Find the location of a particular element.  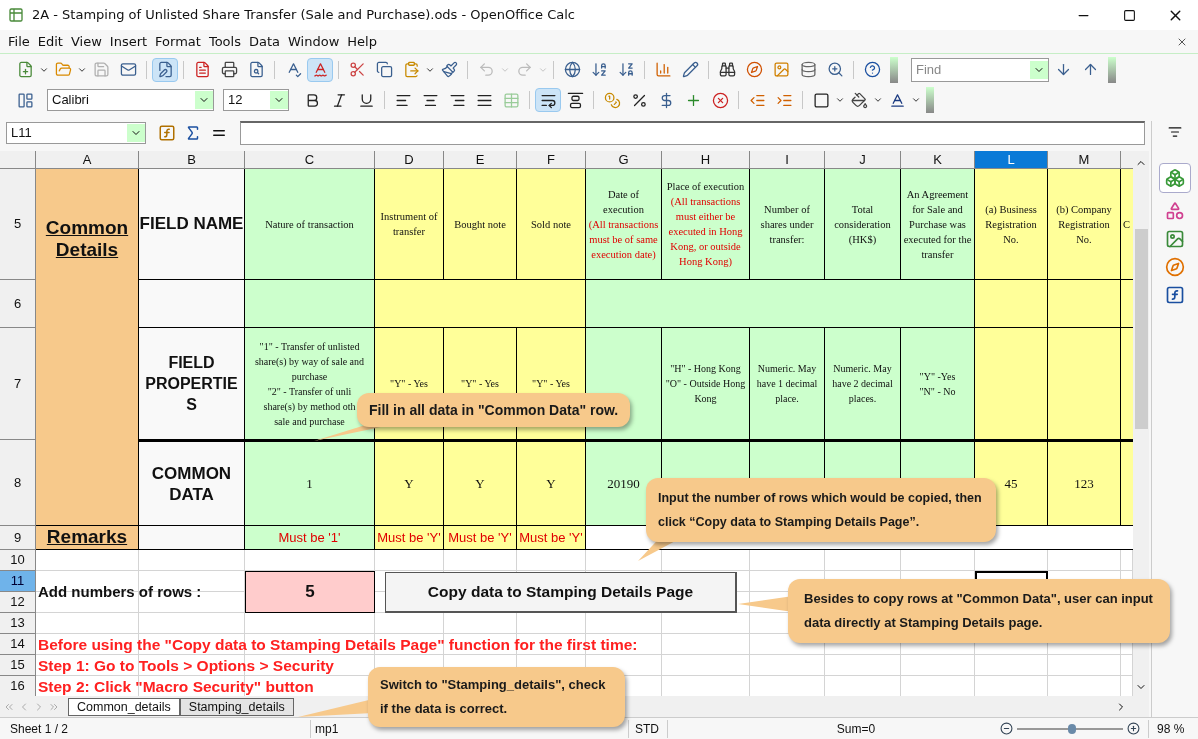

sheet-tab: Stamping_details is located at coordinates (236, 706).